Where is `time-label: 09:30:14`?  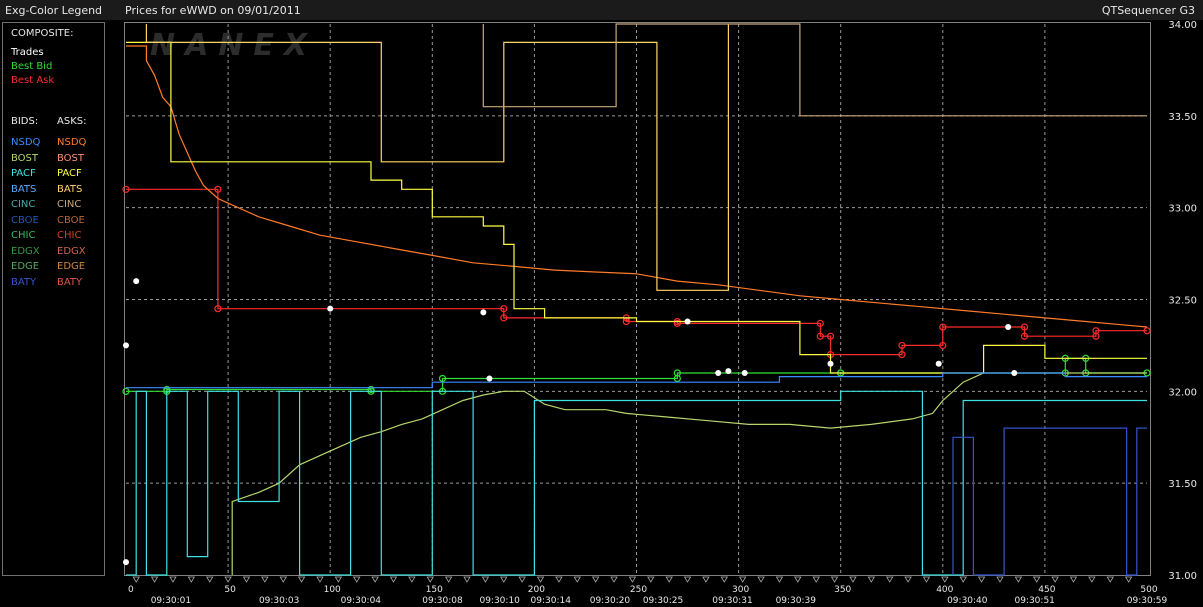
time-label: 09:30:14 is located at coordinates (551, 601).